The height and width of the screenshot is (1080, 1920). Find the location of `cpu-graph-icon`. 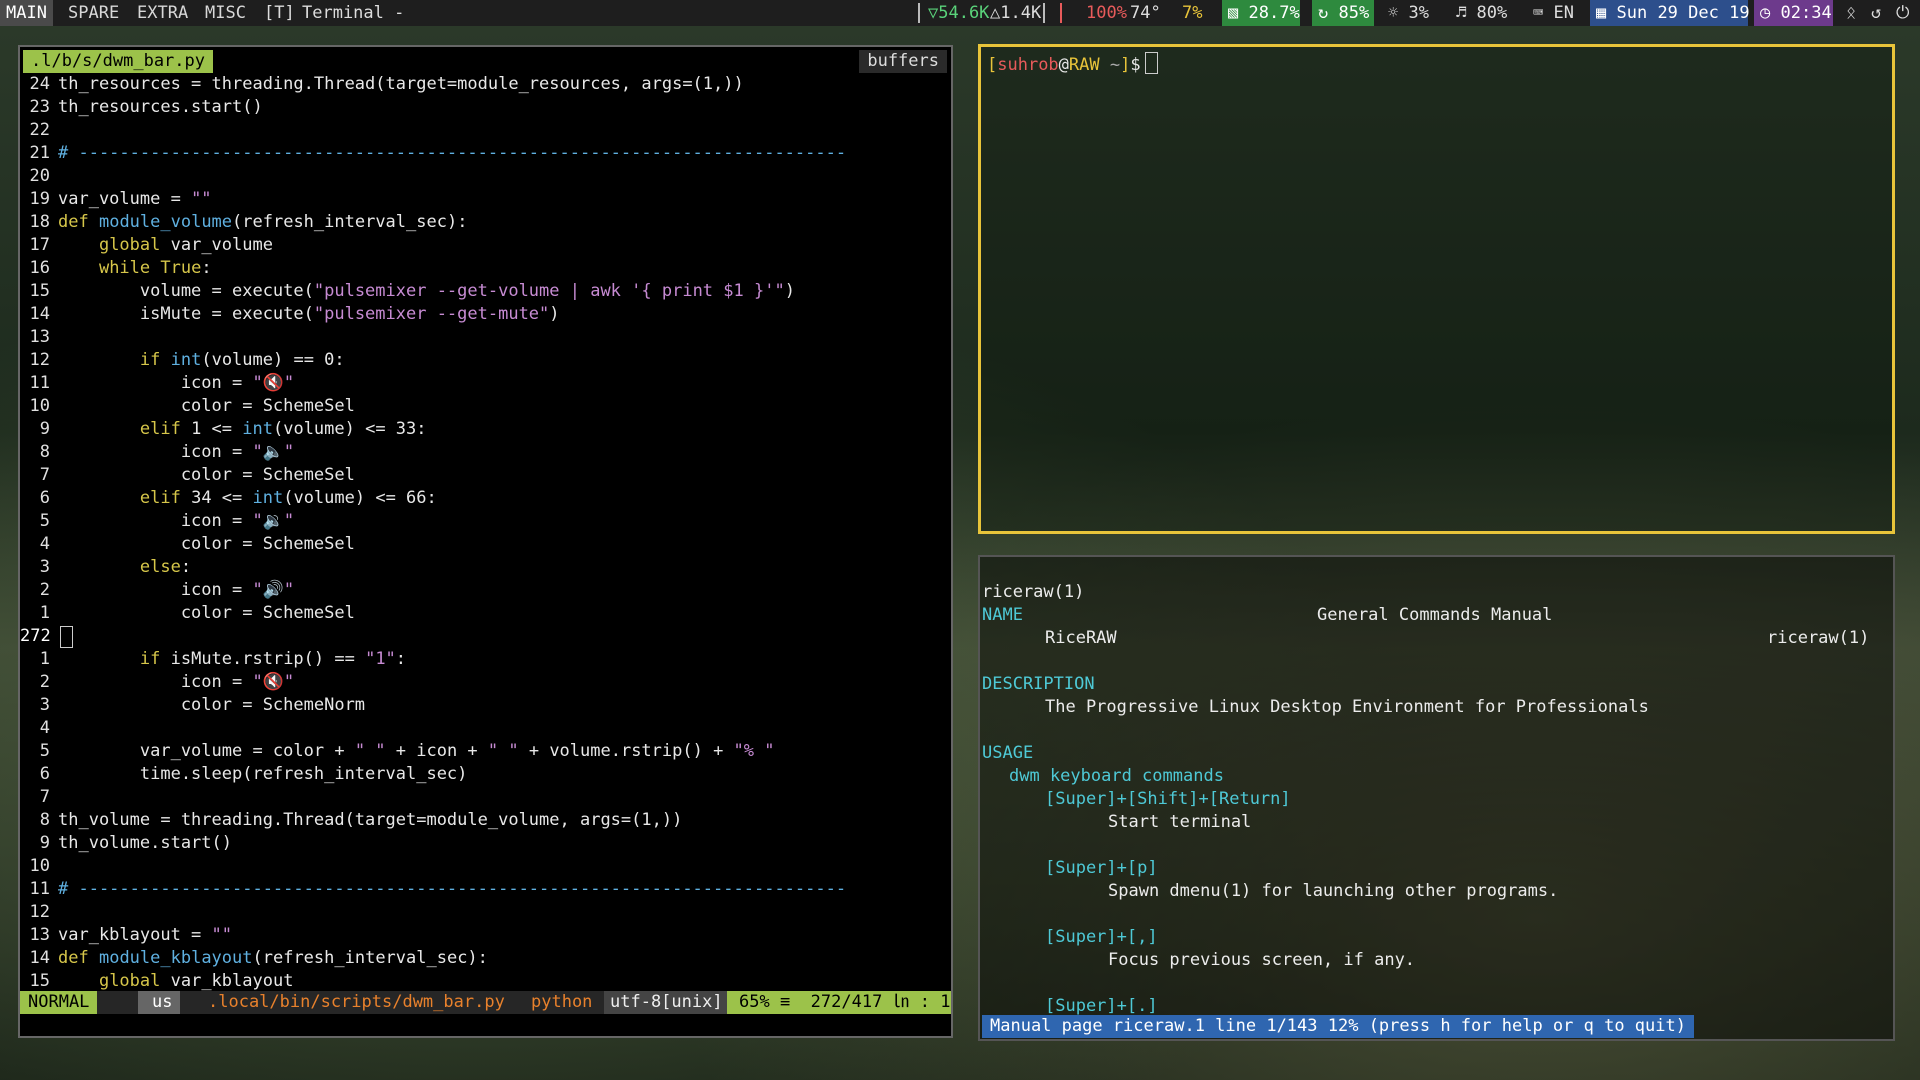

cpu-graph-icon is located at coordinates (1061, 13).